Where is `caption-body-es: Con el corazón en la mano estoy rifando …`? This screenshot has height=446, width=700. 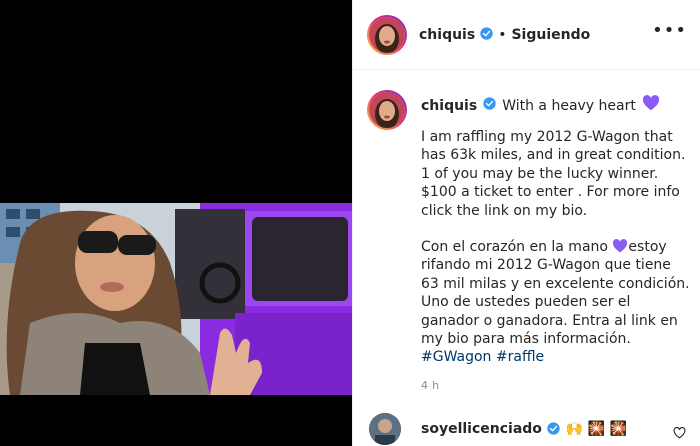
caption-body-es: Con el corazón en la mano estoy rifando … is located at coordinates (557, 302).